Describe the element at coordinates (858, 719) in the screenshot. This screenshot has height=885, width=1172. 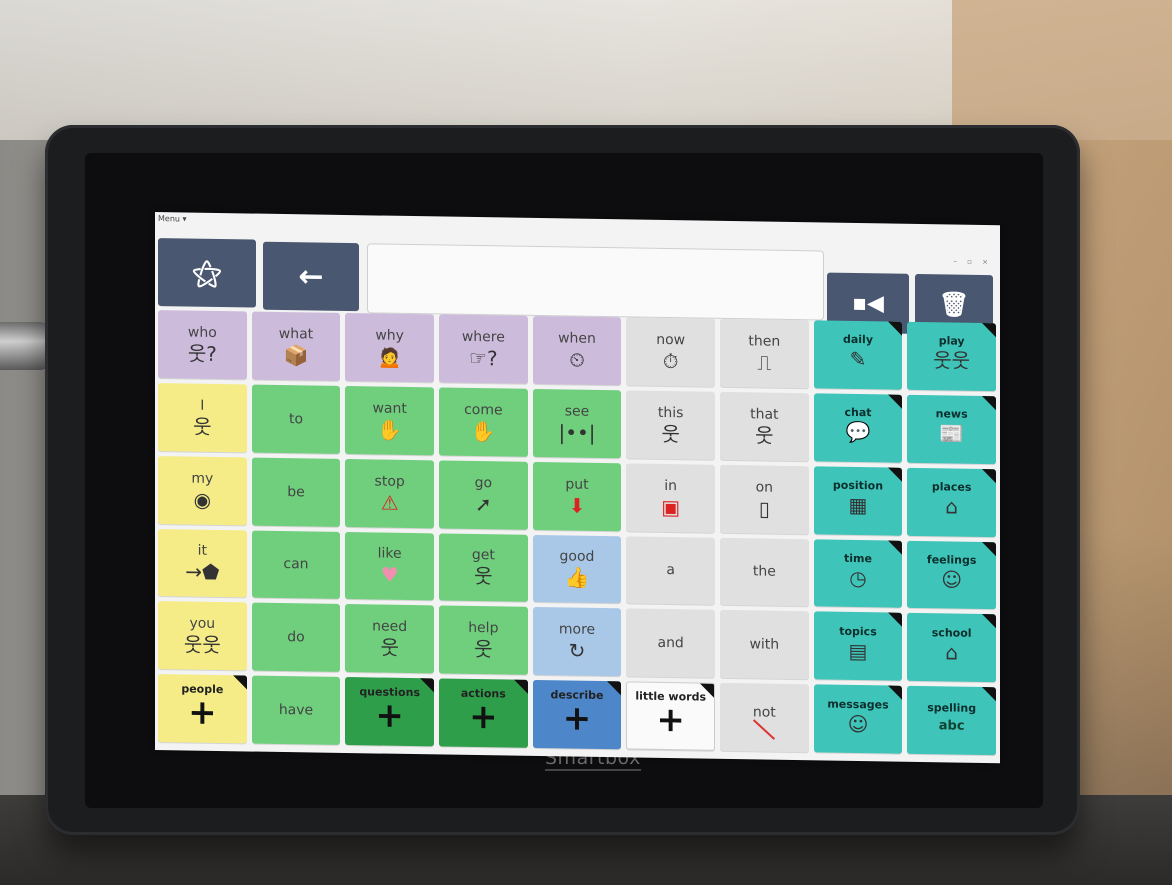
I see `folder-messages: messages ☺` at that location.